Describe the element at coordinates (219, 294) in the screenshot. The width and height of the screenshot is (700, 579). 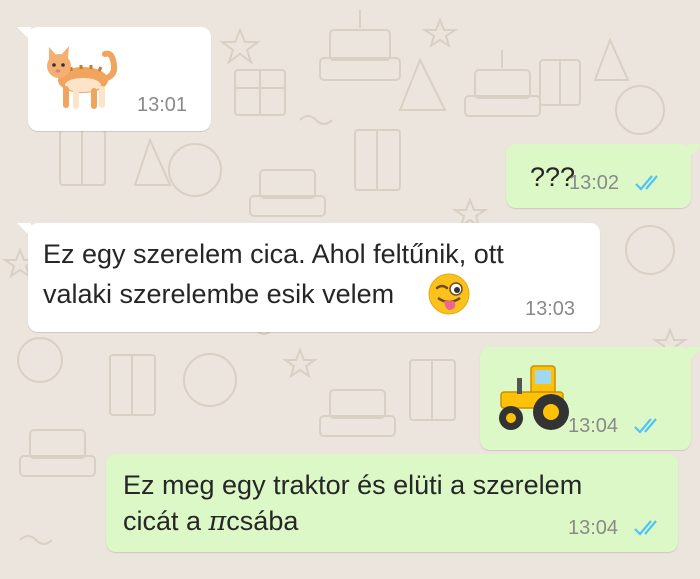
I see `message-text-line: valaki szerelembe esik velem` at that location.